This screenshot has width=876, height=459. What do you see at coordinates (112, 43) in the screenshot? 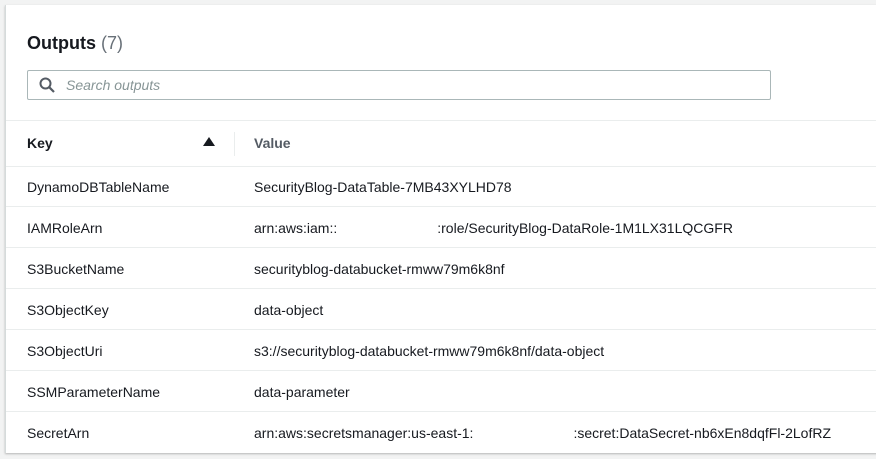
I see `output-count: (7)` at bounding box center [112, 43].